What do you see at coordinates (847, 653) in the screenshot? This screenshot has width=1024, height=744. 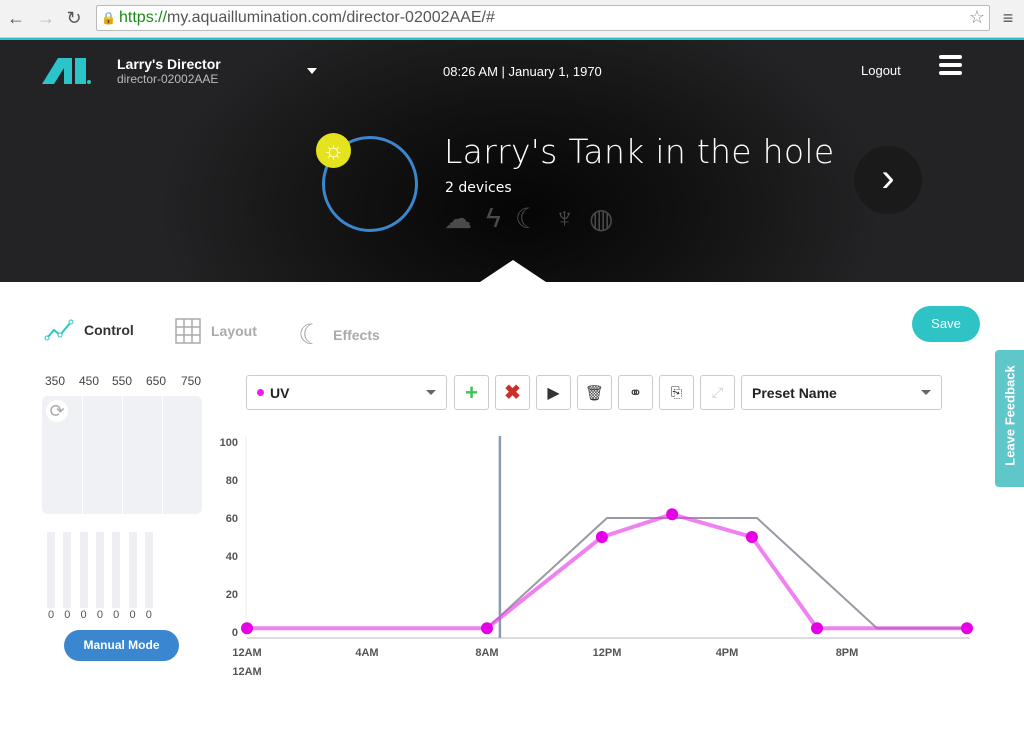 I see `x-tick-label: 8PM` at bounding box center [847, 653].